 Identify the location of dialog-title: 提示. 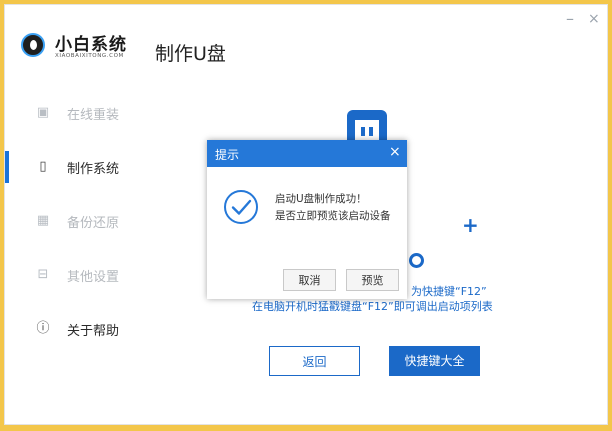
(227, 155).